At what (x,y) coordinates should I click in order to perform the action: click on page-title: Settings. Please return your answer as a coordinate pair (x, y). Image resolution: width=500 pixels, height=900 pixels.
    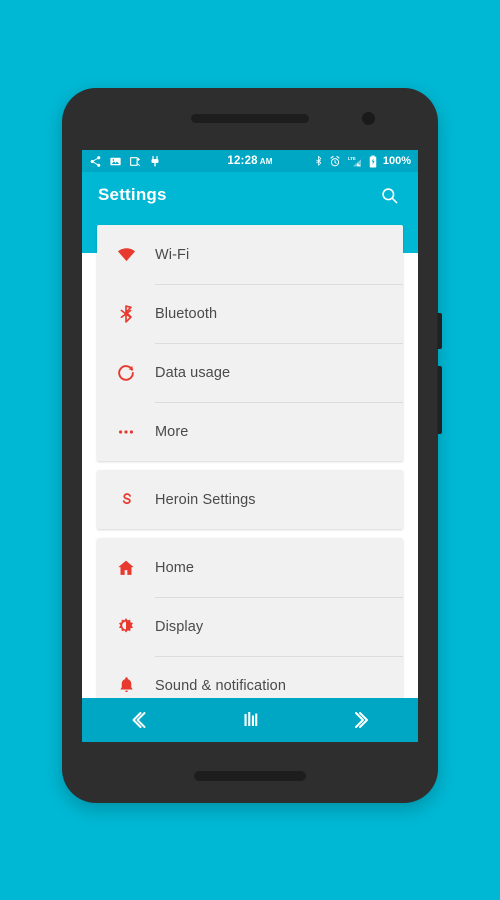
    Looking at the image, I should click on (132, 194).